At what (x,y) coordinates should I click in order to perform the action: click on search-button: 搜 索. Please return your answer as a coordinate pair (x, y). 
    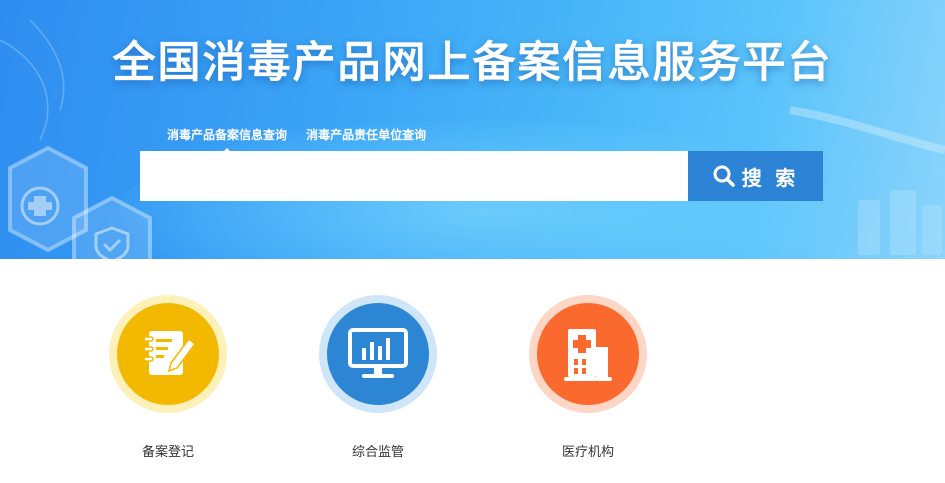
    Looking at the image, I should click on (755, 176).